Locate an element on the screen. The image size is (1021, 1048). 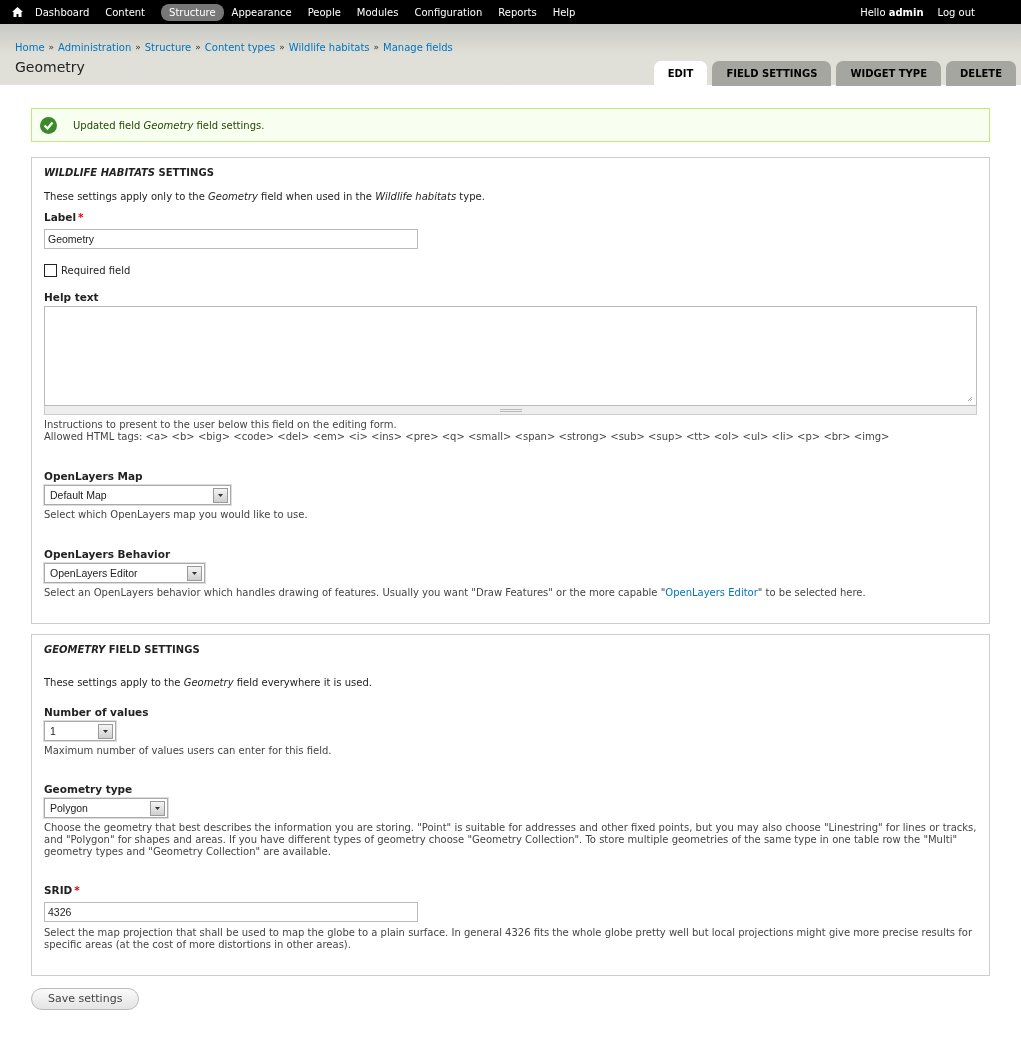
select-dropdown: Default Map is located at coordinates (137, 495).